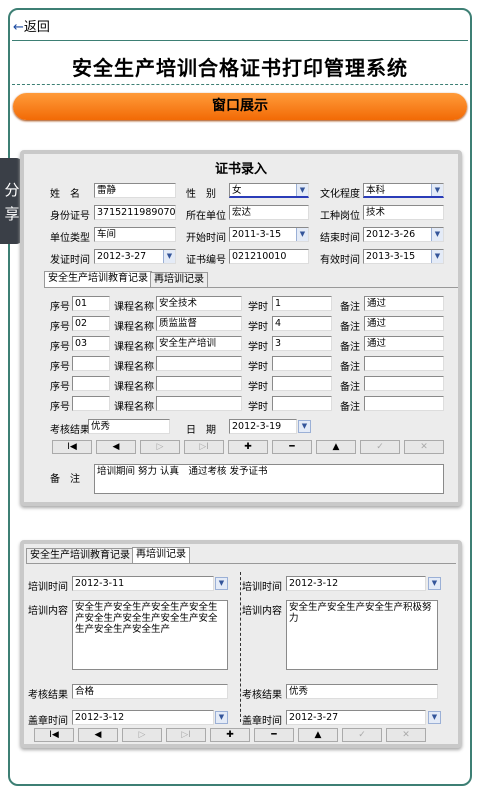  Describe the element at coordinates (269, 234) in the screenshot. I see `start-time-picker: 2011-3-15 ▼` at that location.